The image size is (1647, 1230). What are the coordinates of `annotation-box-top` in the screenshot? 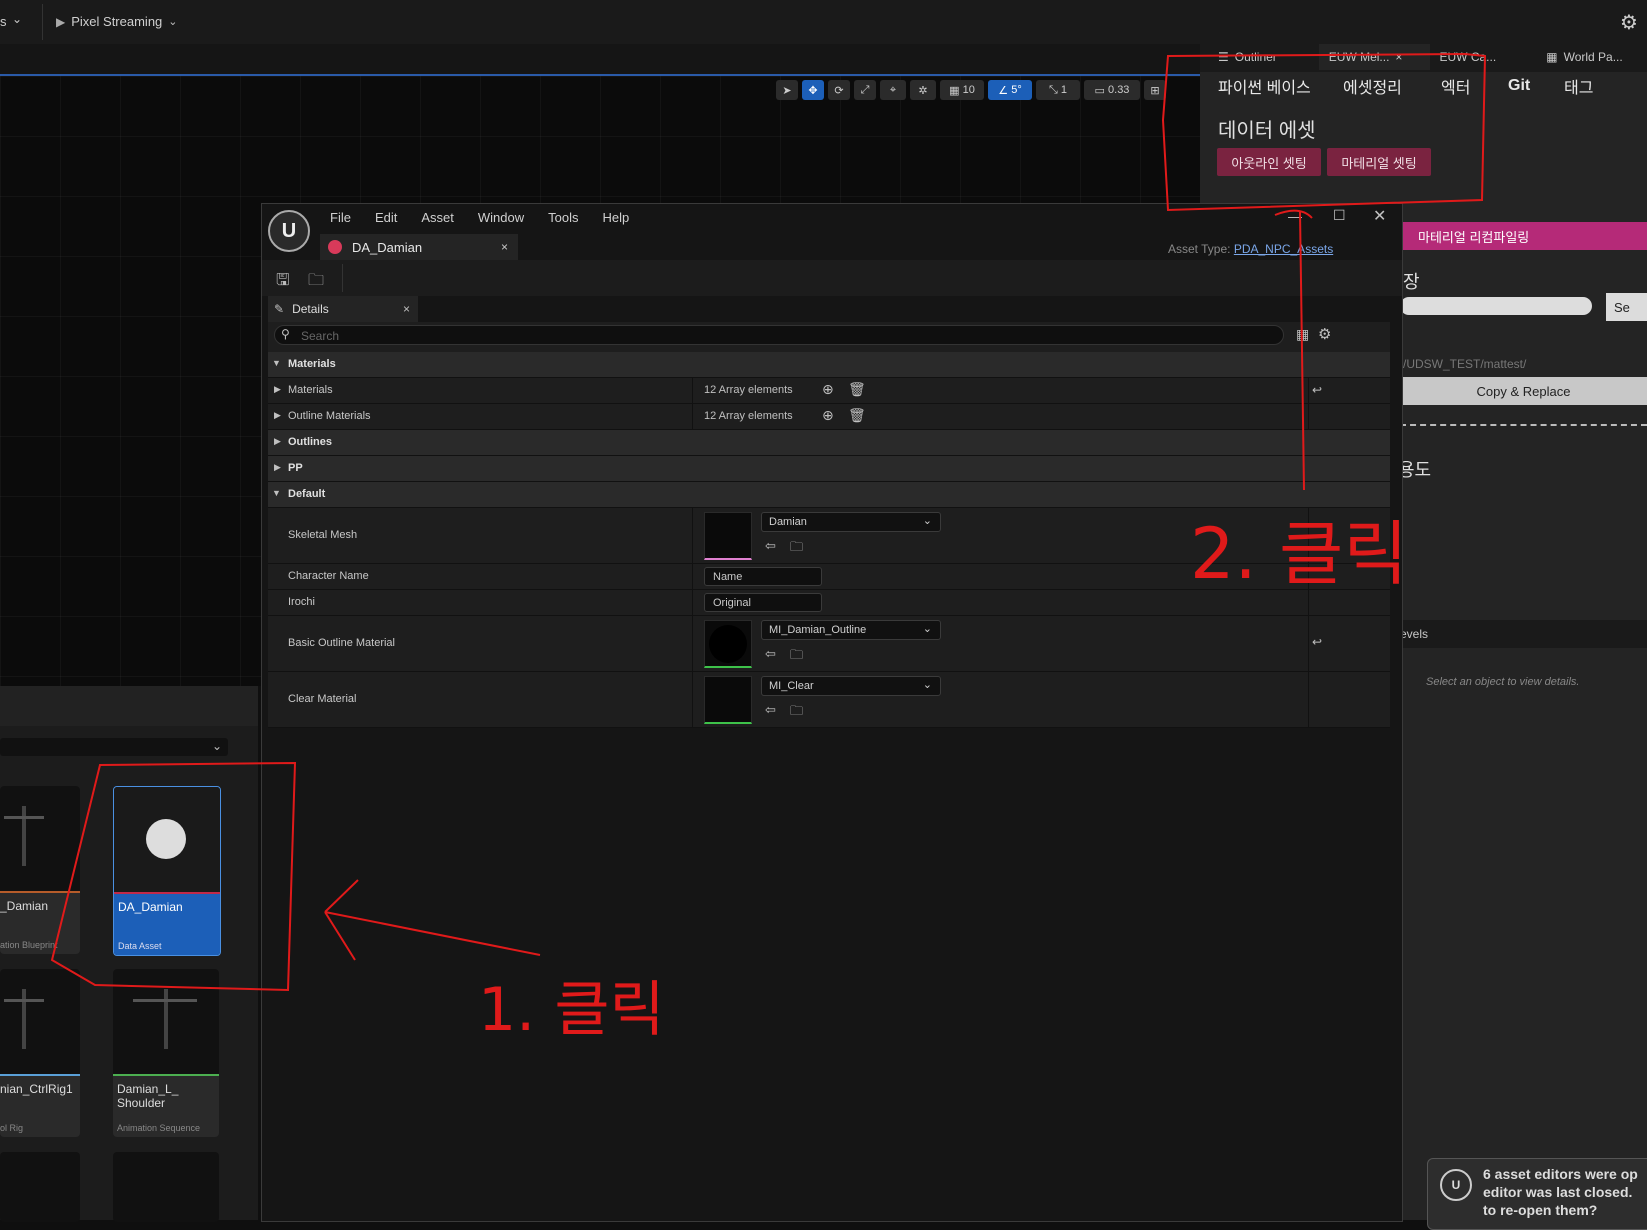 It's located at (1324, 132).